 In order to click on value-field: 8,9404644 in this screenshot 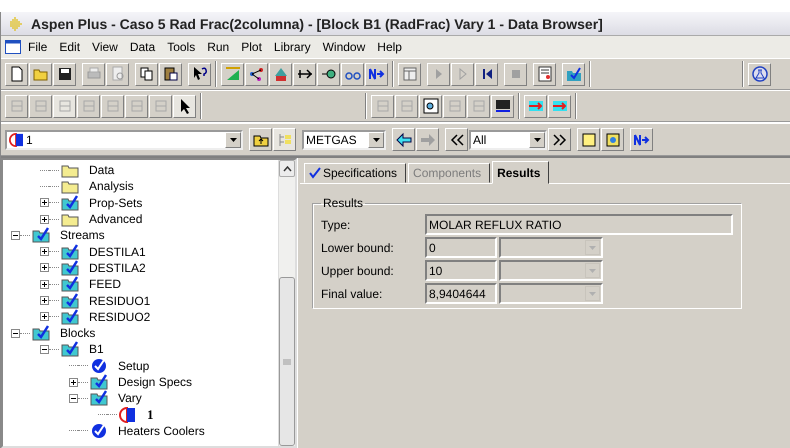, I will do `click(461, 293)`.